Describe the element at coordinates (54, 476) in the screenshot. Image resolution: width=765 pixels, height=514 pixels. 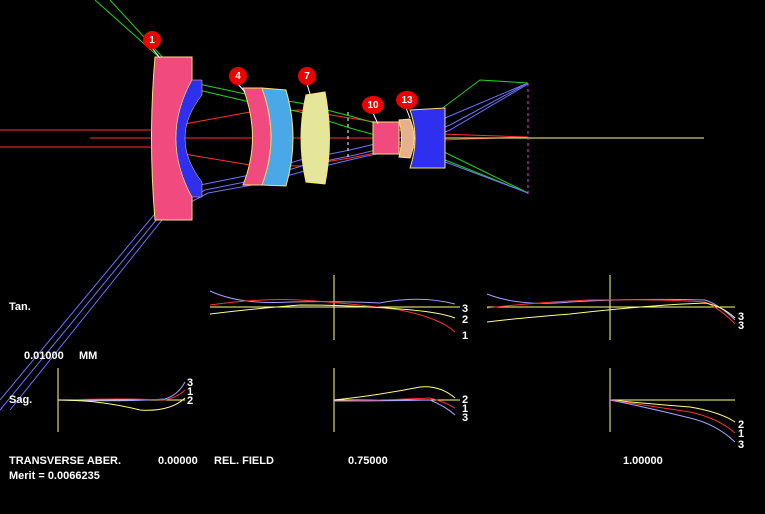
I see `merit-value: Merit = 0.0066235` at that location.